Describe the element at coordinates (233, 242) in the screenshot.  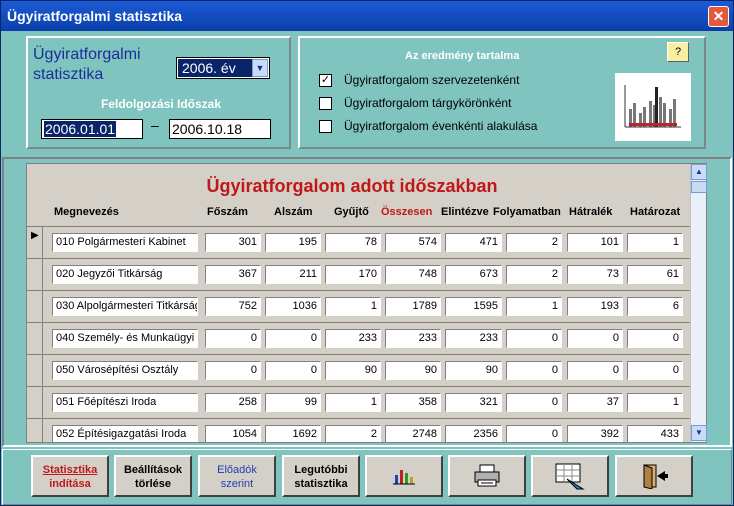
I see `row-value-cell: 301` at that location.